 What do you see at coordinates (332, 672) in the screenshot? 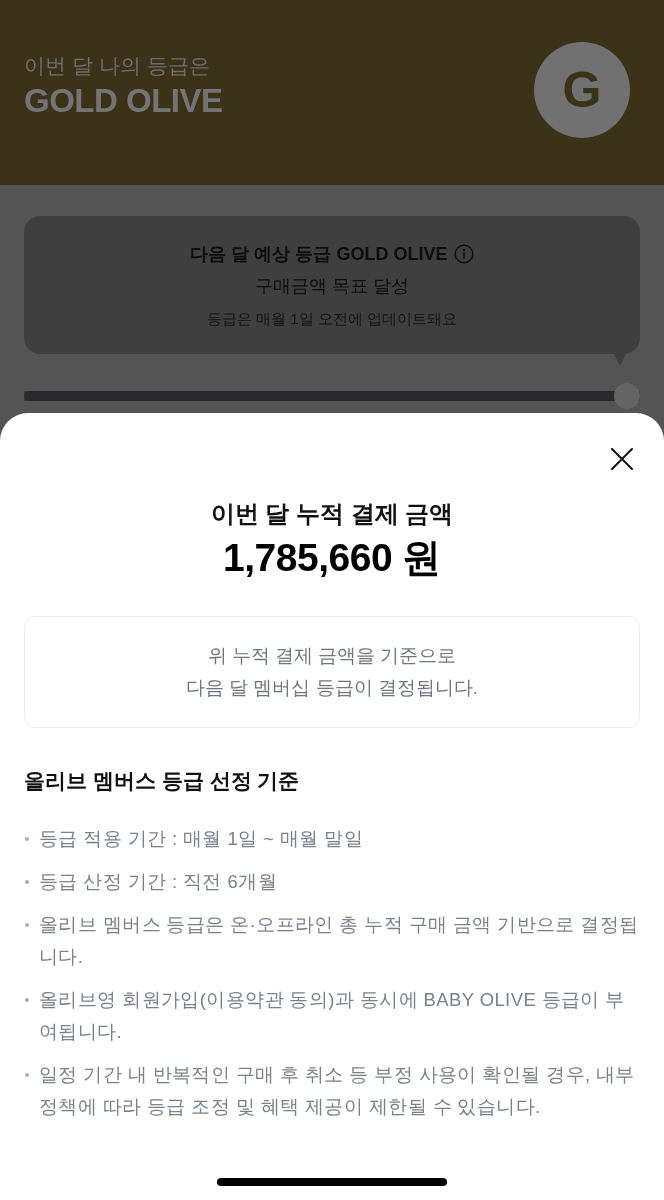
I see `notice-text: 위 누적 결제 금액을 기준으로 다음 달 멤버십 등급이 결정됩니다.` at bounding box center [332, 672].